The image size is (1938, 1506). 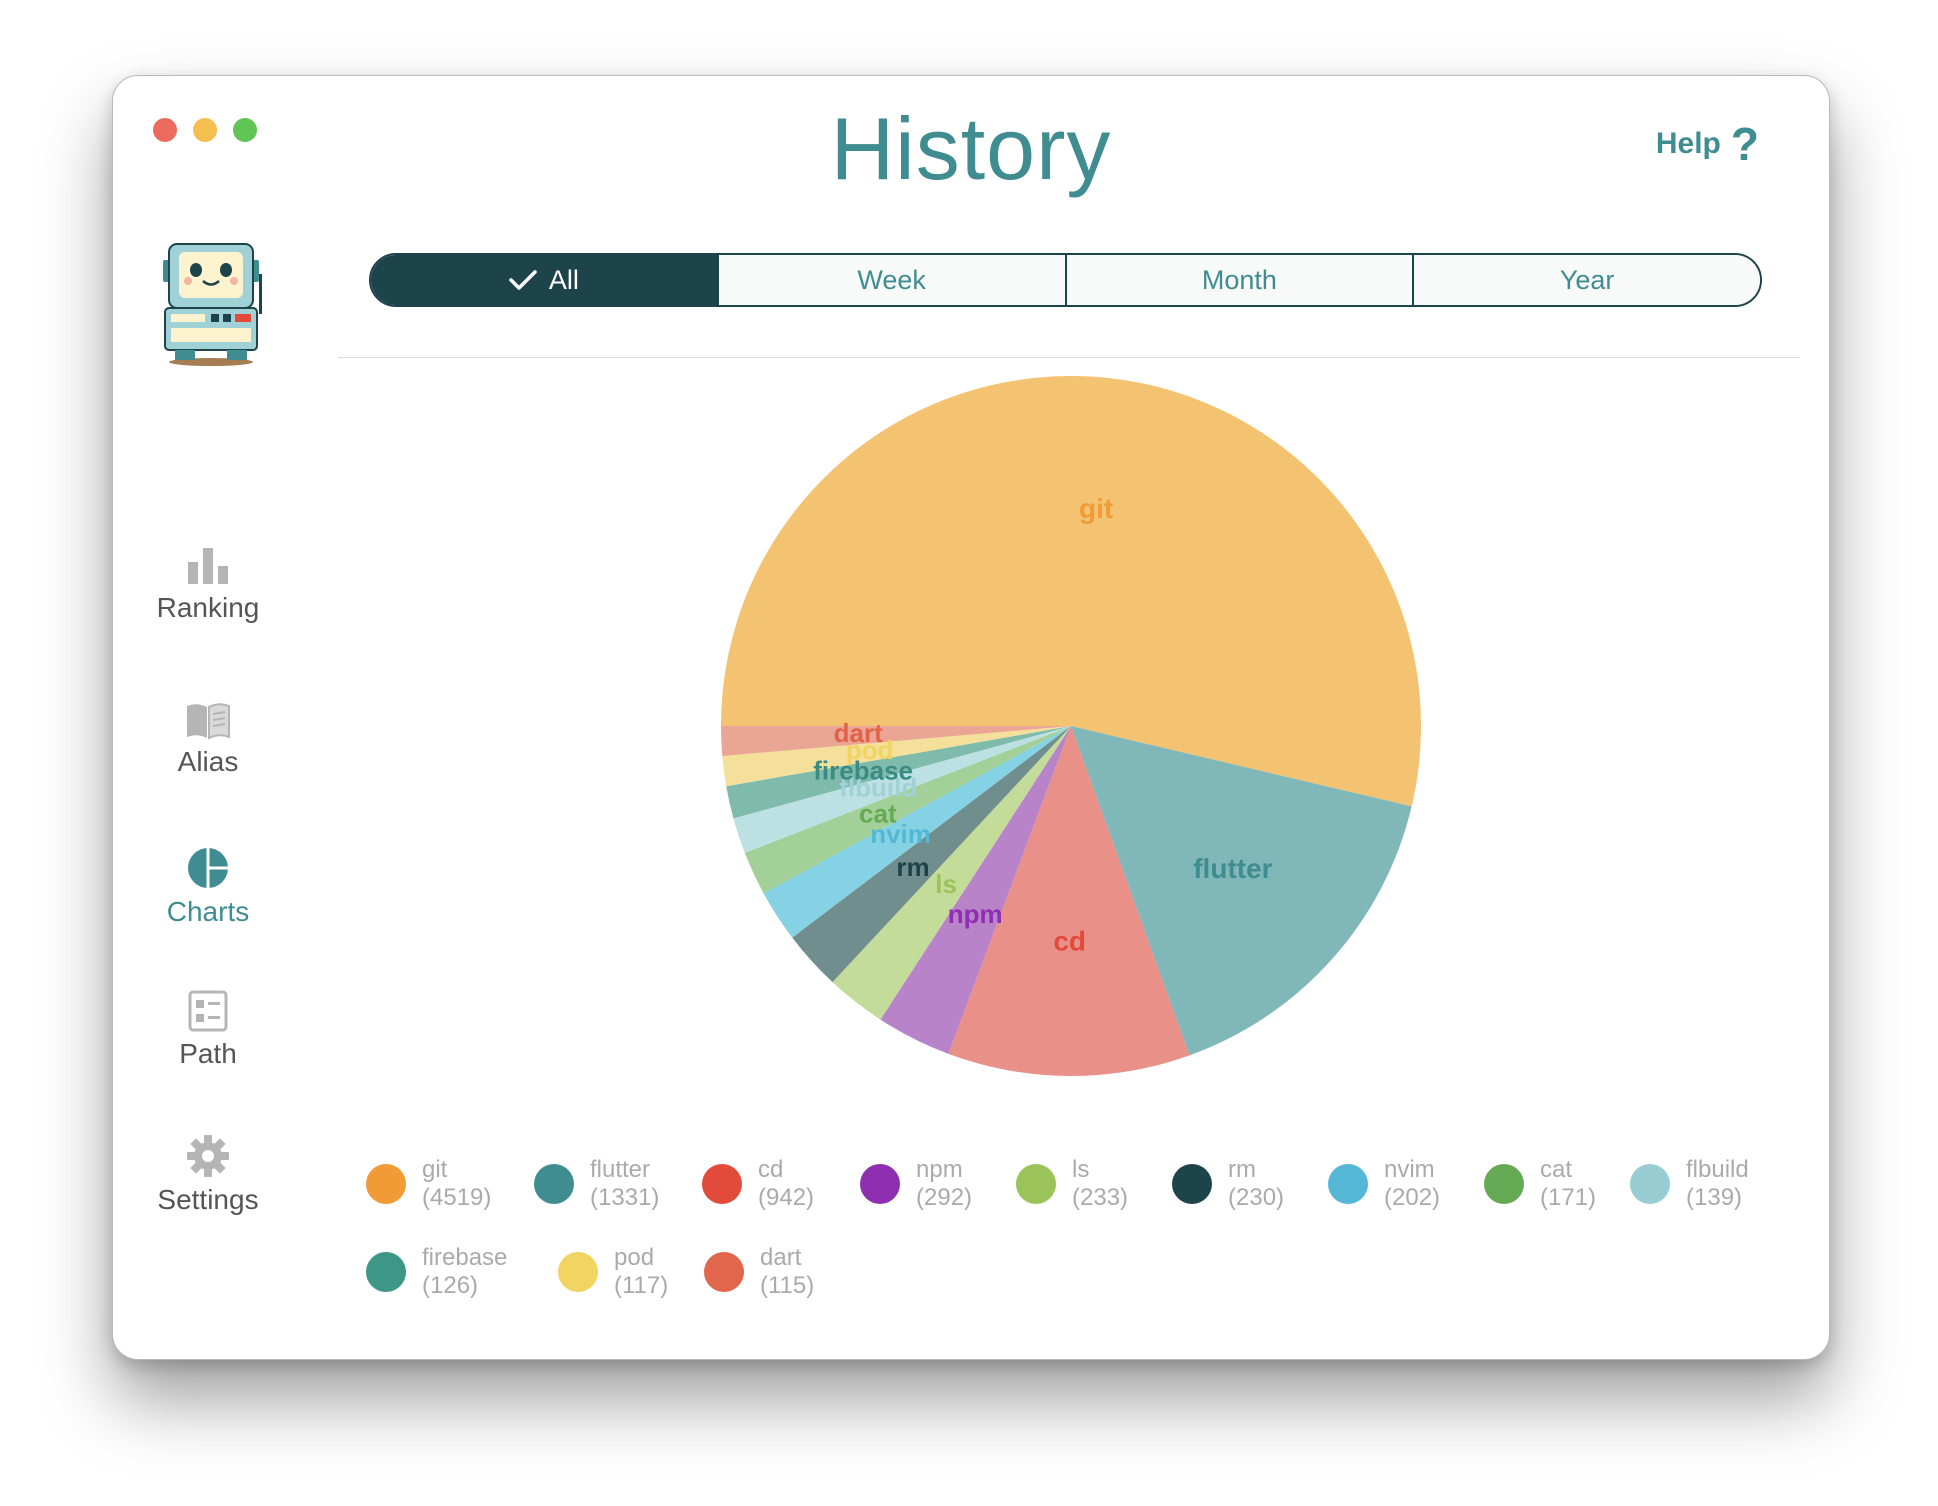 I want to click on legend-item-rm: rm (230), so click(x=1228, y=1184).